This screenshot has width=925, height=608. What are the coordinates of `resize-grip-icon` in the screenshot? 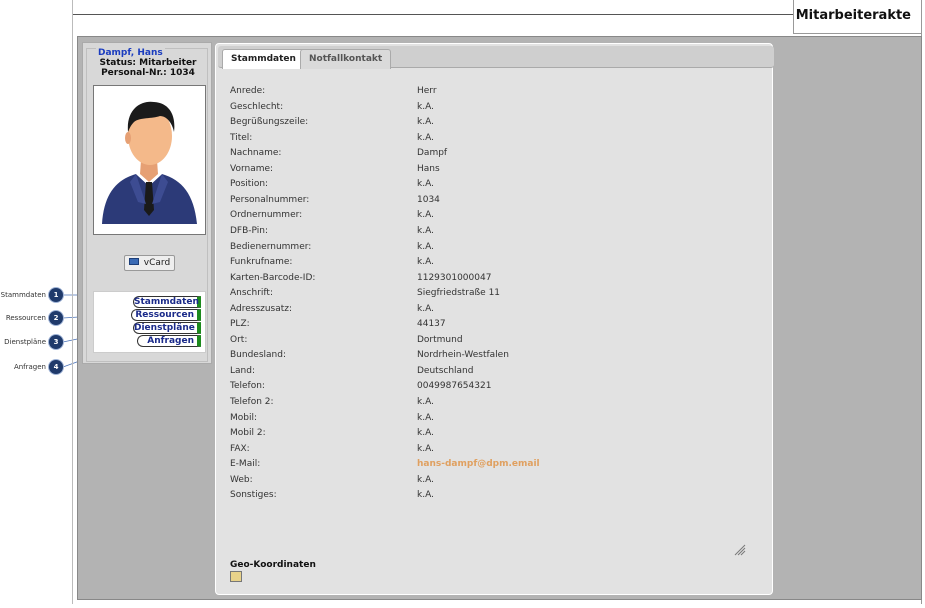 It's located at (740, 550).